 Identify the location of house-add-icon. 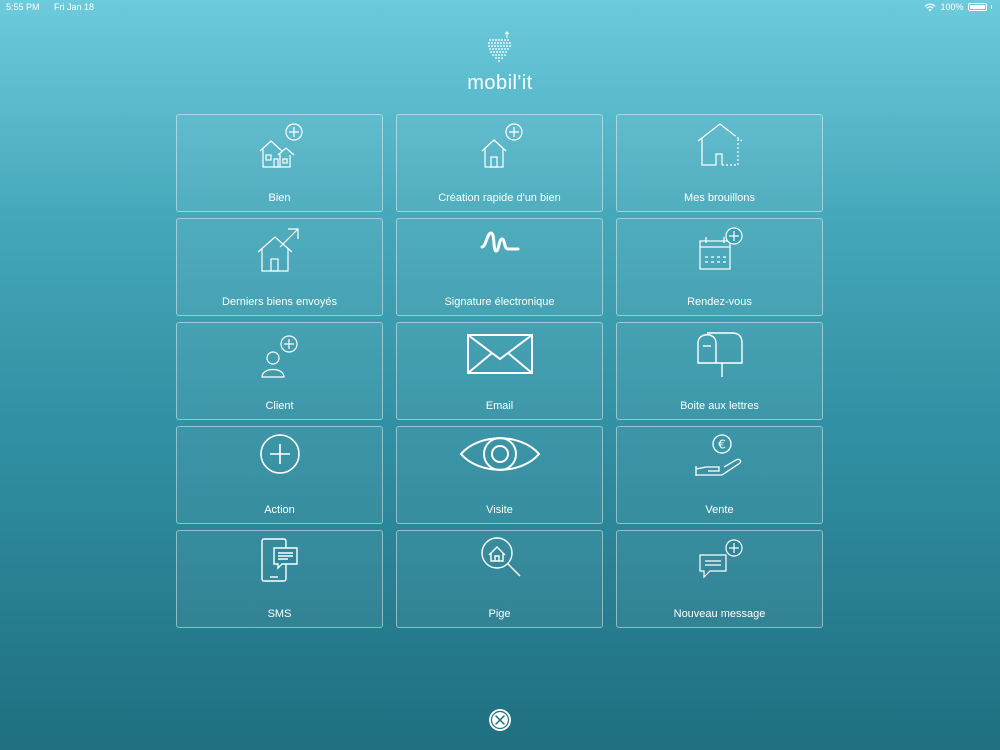
(280, 146).